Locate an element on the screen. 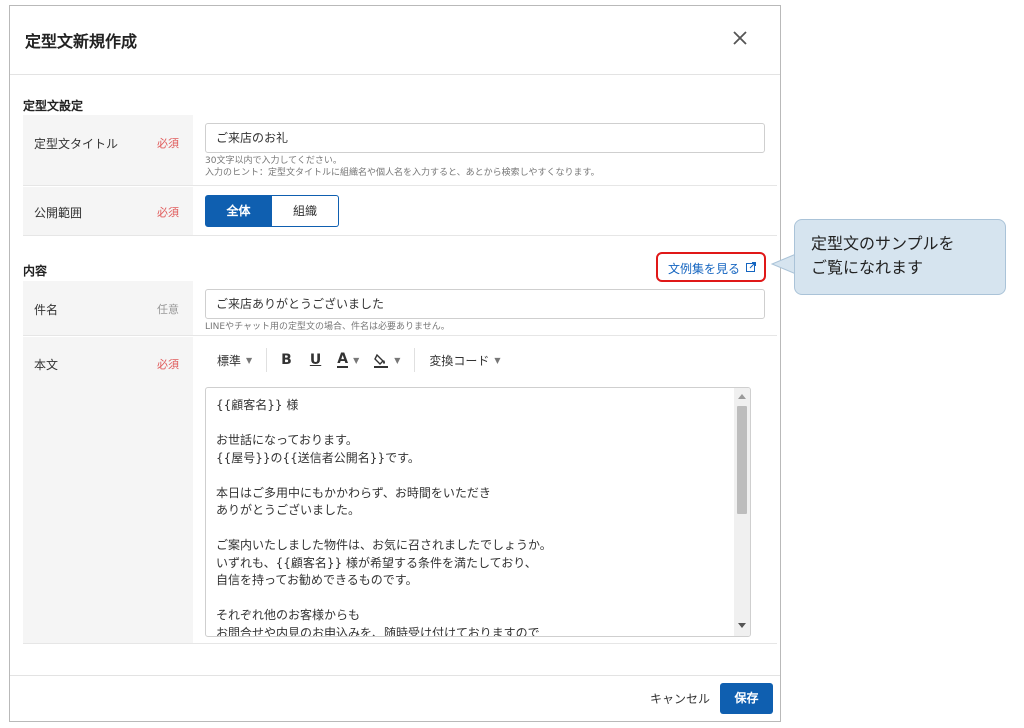 Image resolution: width=1024 pixels, height=728 pixels. body-label: 本文 is located at coordinates (46, 365).